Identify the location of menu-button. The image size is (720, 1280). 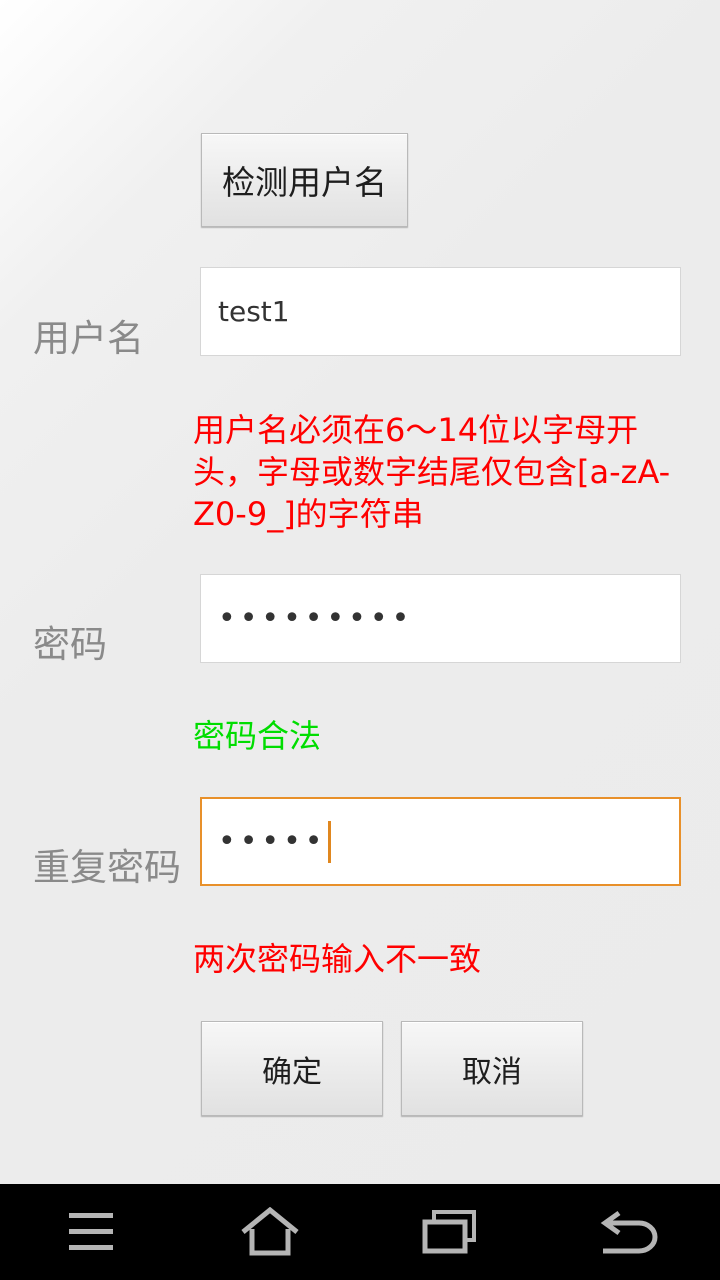
(91, 1232).